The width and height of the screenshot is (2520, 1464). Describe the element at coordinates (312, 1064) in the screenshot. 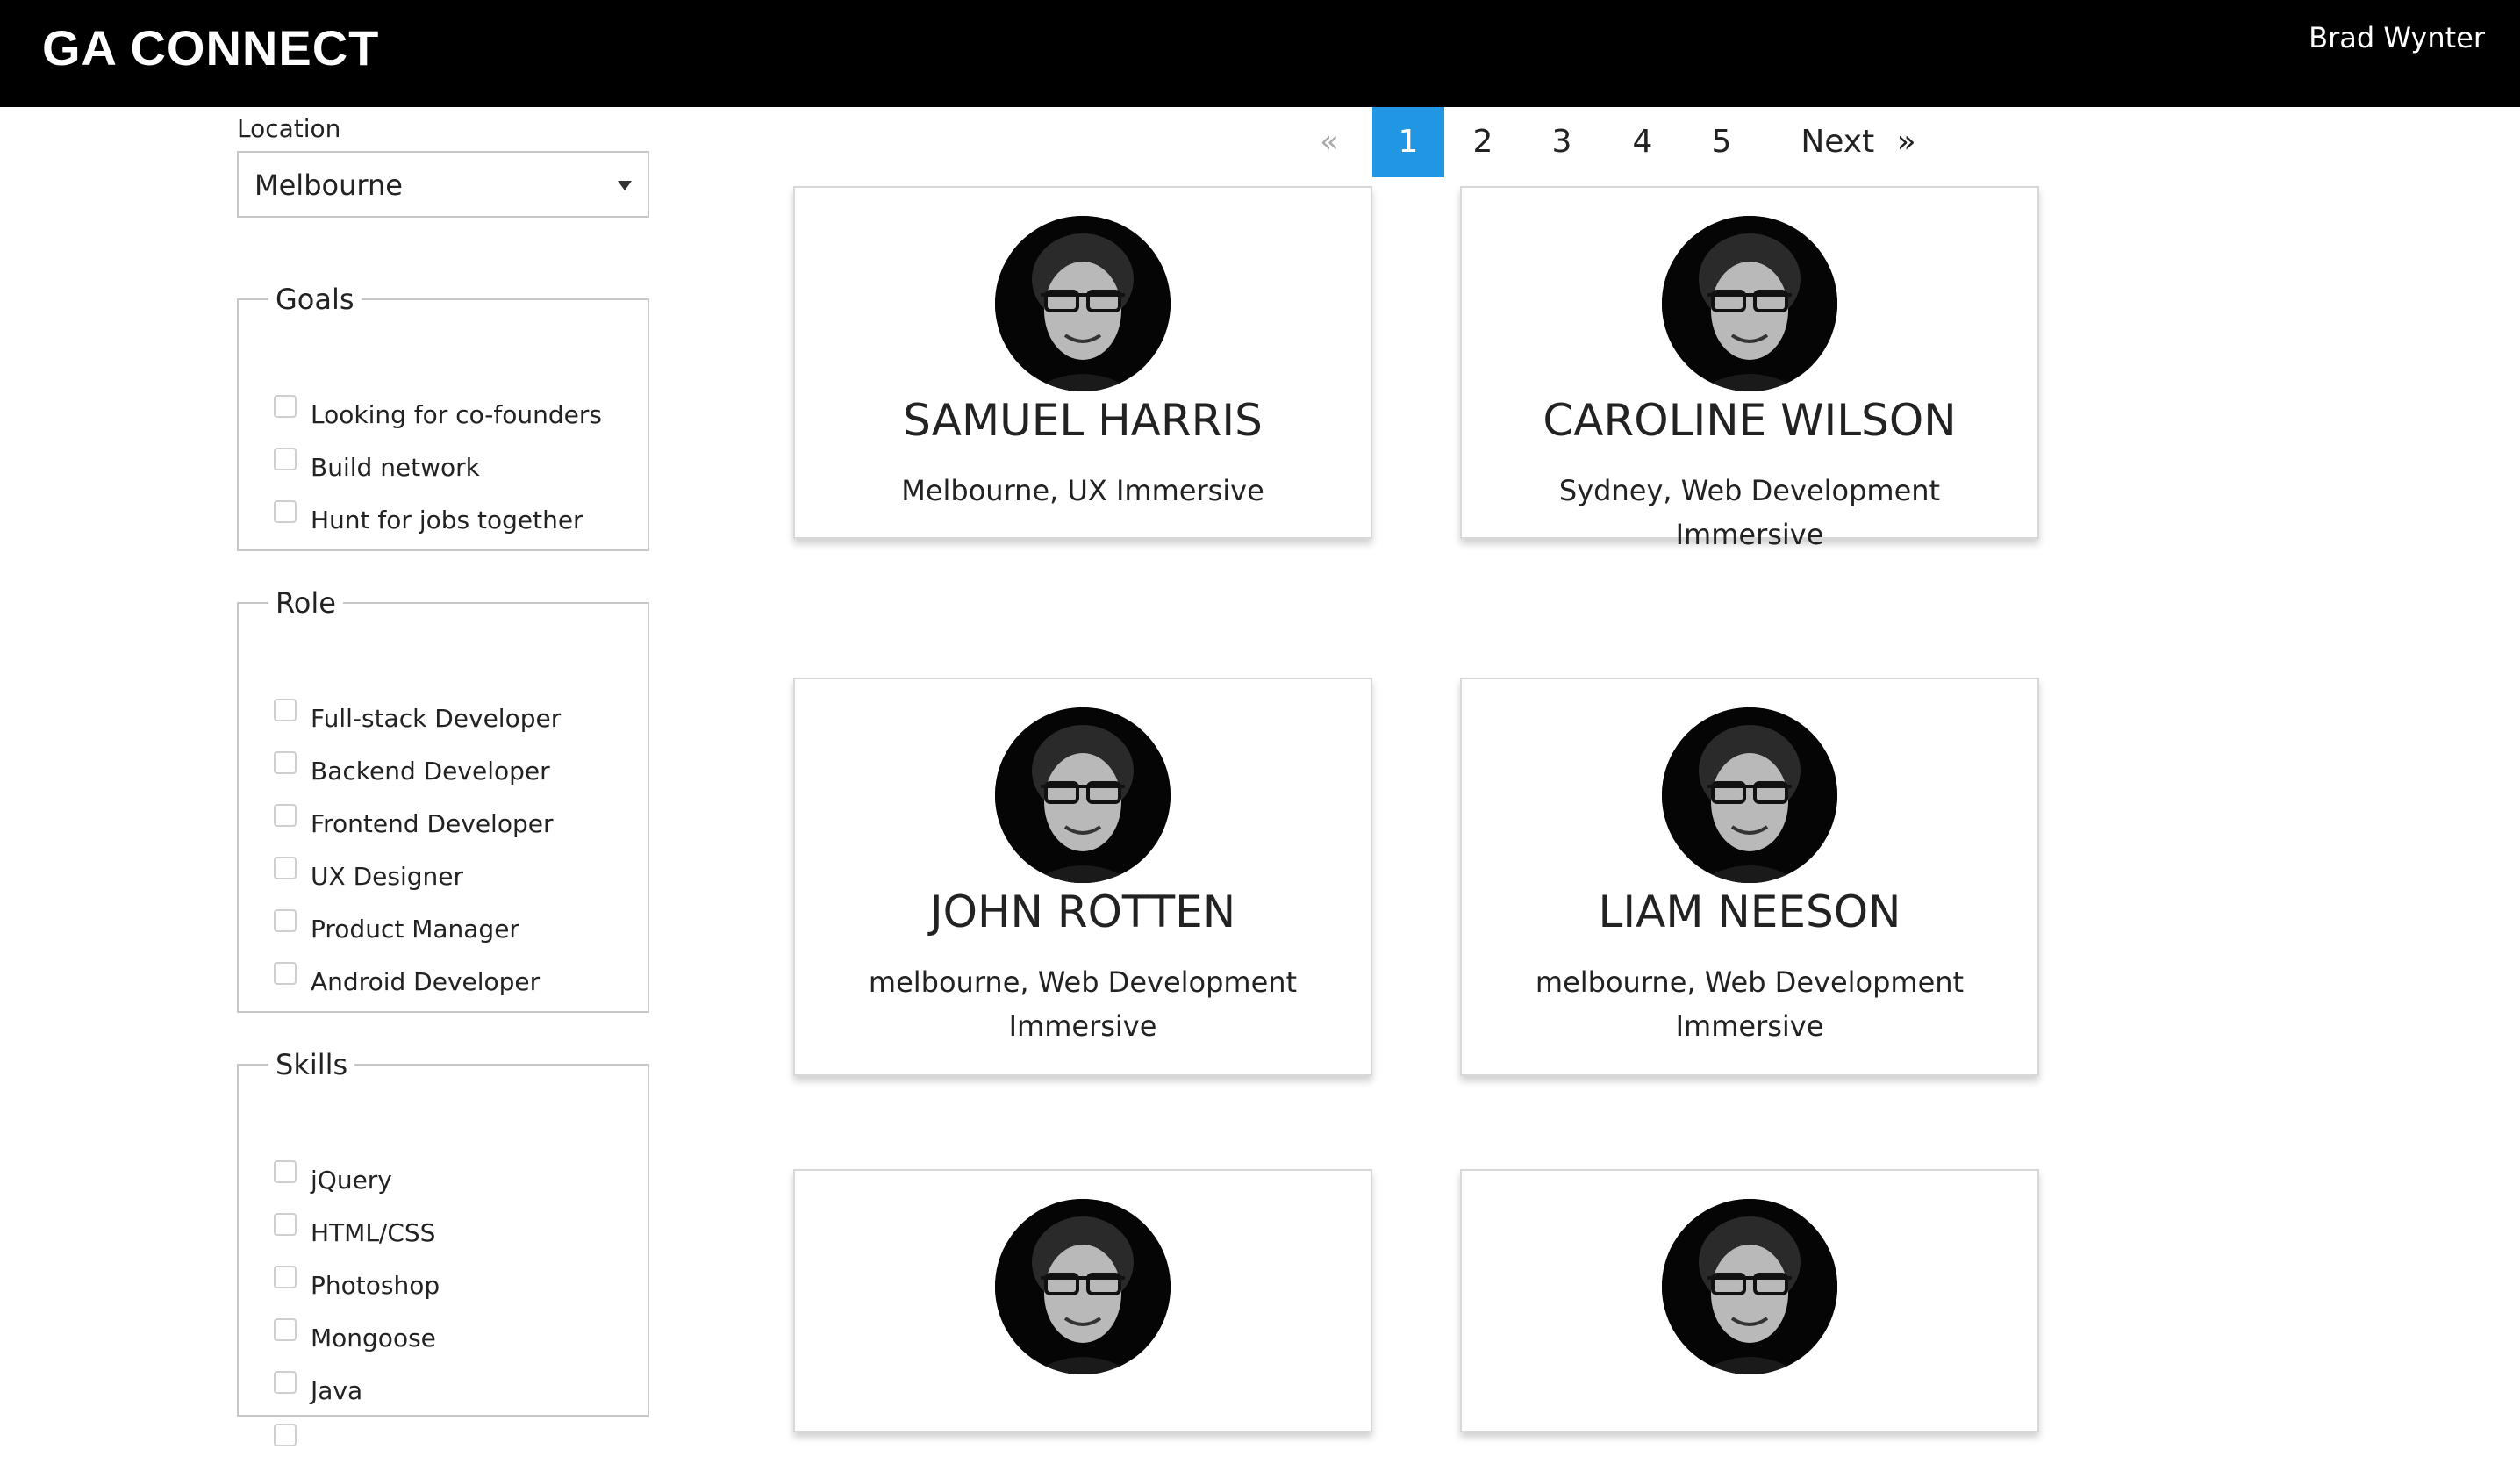

I see `skills-legend: Skills` at that location.